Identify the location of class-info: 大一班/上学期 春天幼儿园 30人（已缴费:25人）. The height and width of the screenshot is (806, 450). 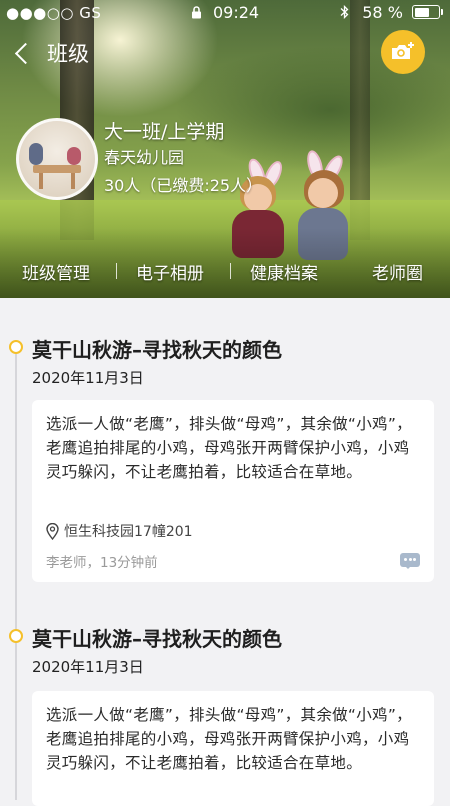
(183, 159).